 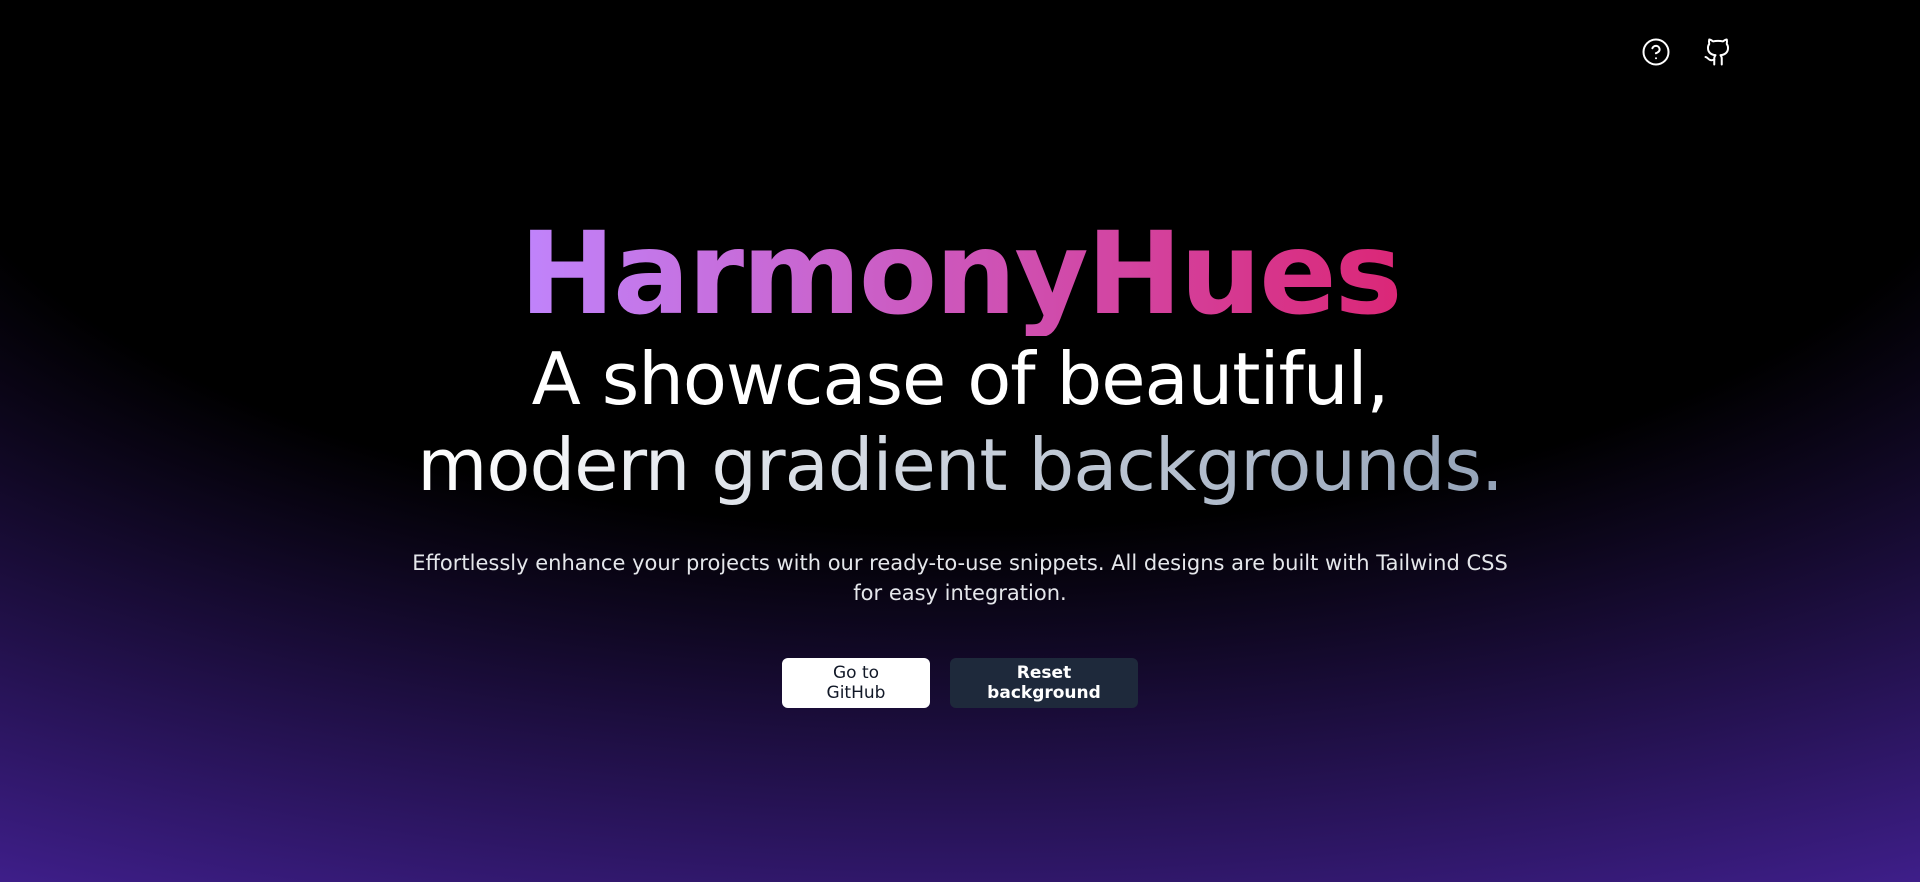 I want to click on tagline-line-2: modern gradient backgrounds., so click(x=960, y=465).